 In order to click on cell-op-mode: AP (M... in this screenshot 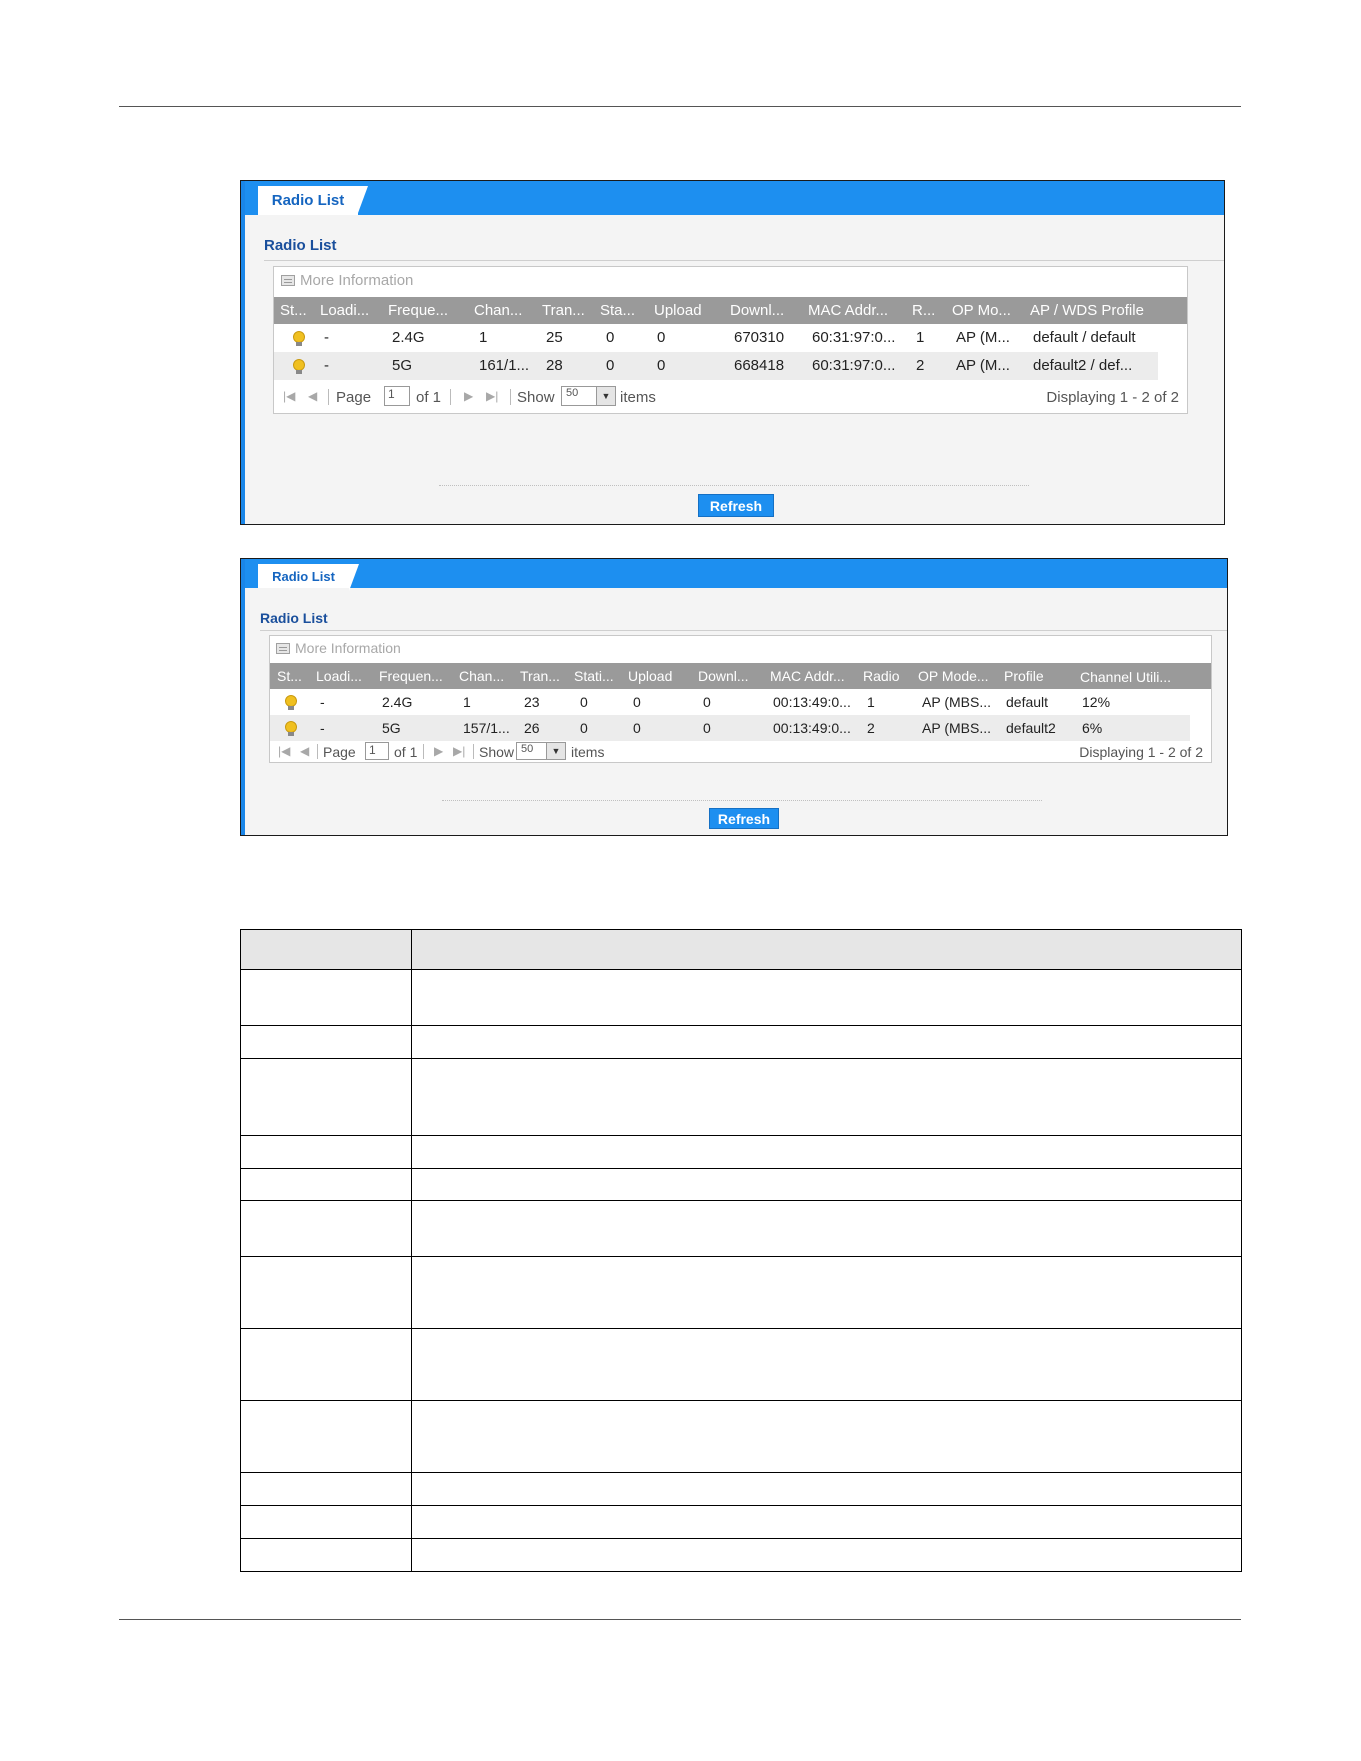, I will do `click(983, 337)`.